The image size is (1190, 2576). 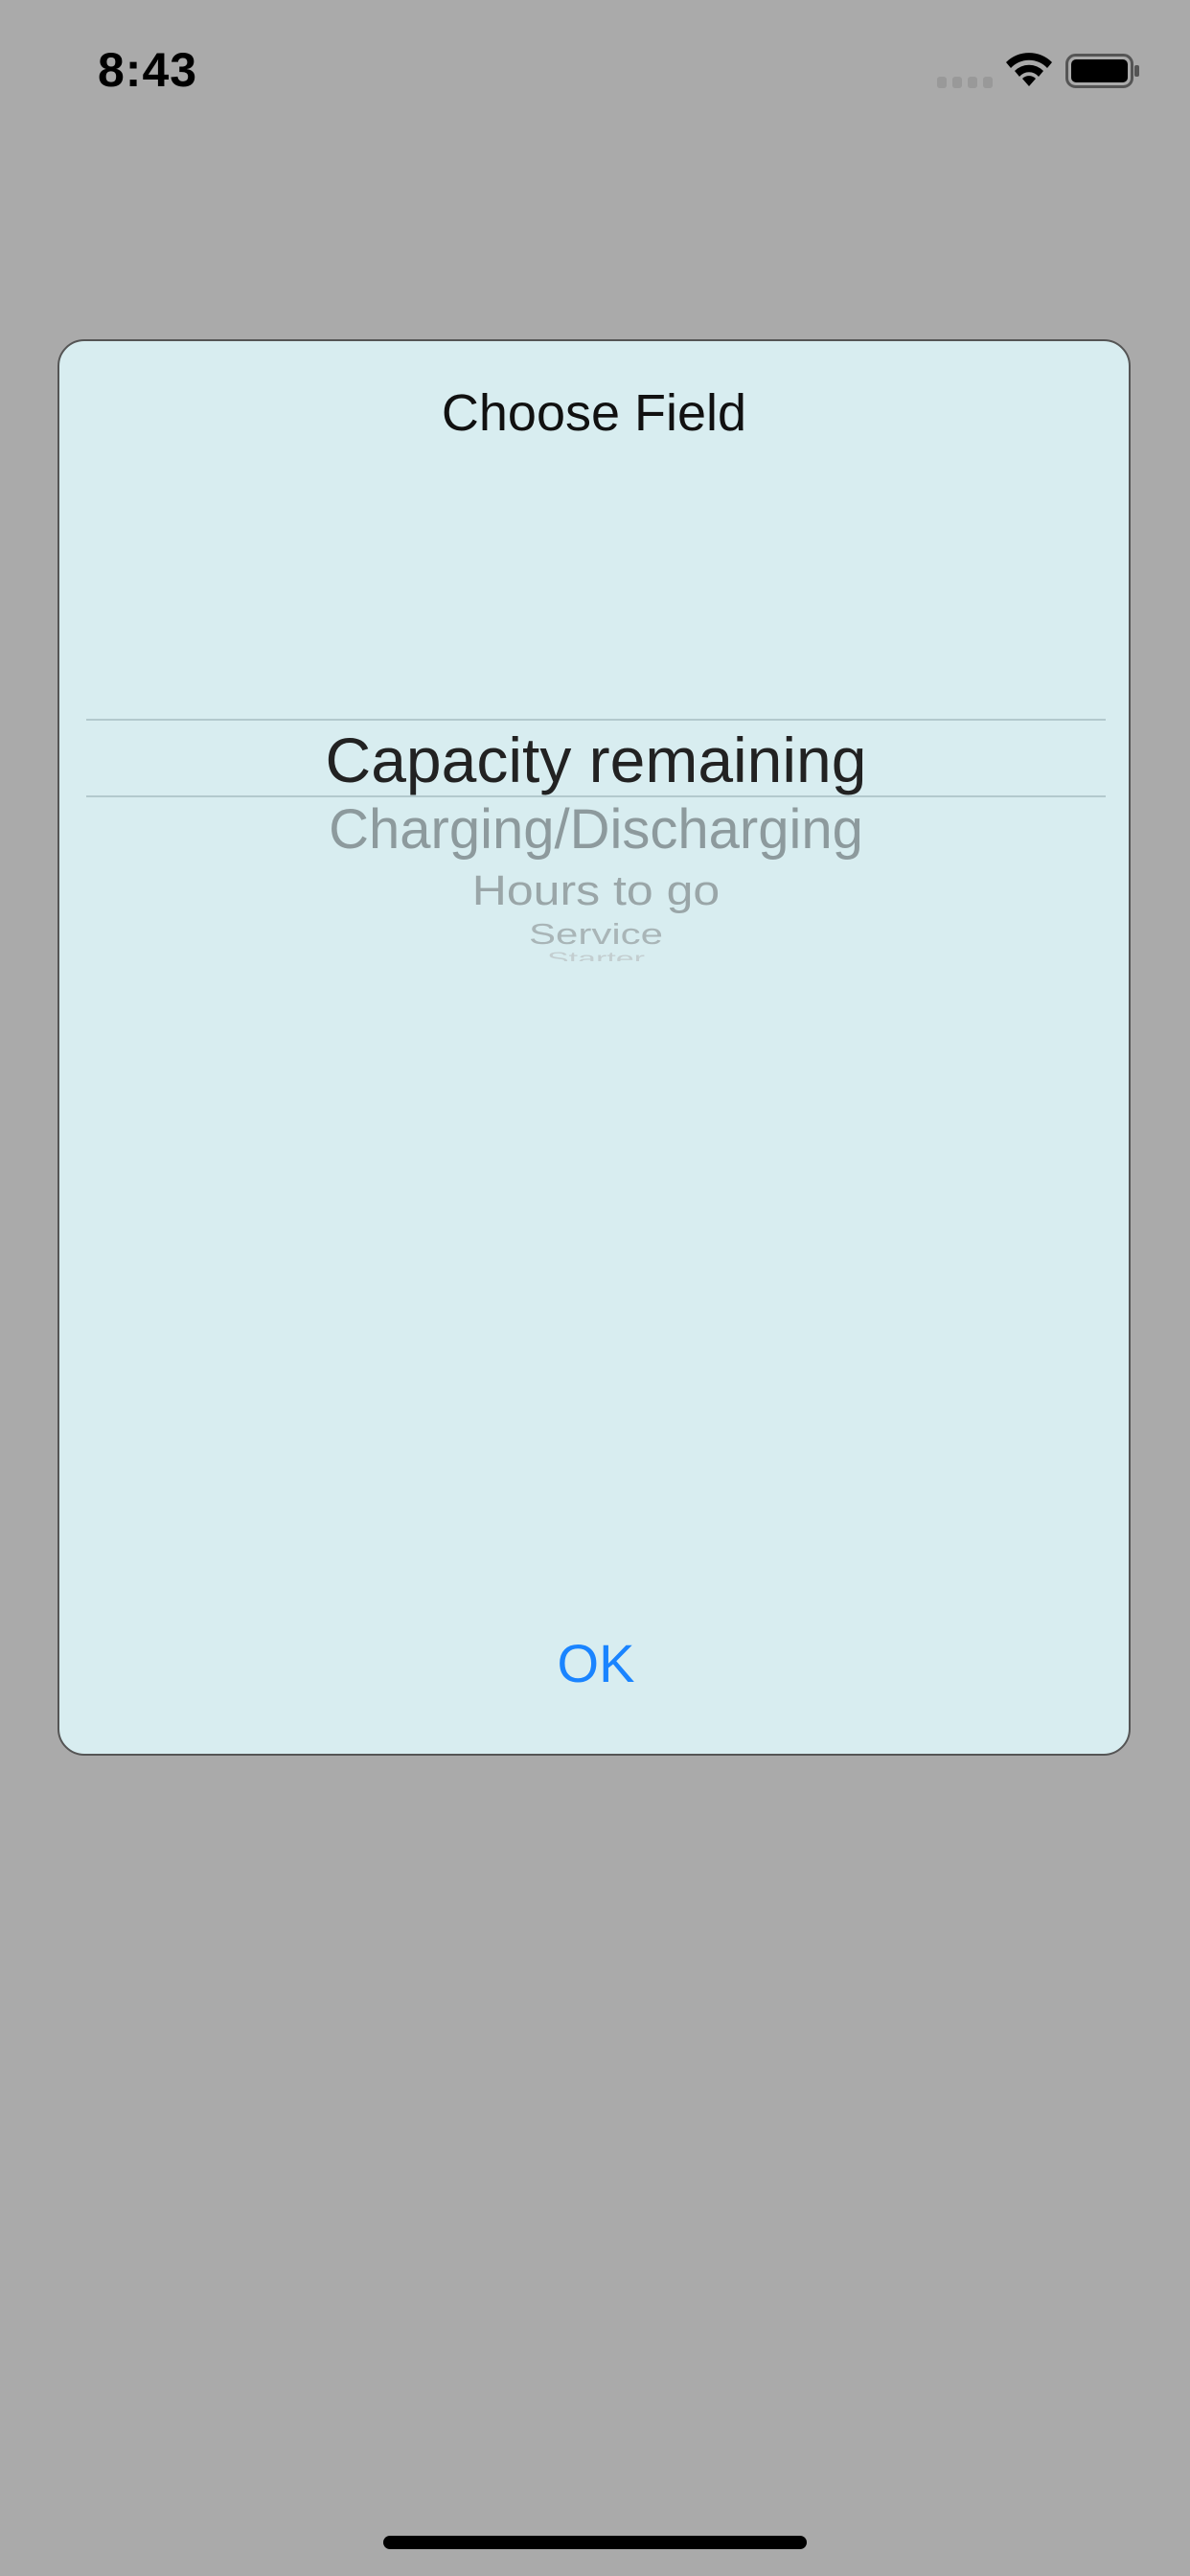 I want to click on status-bar: 8:43, so click(x=595, y=72).